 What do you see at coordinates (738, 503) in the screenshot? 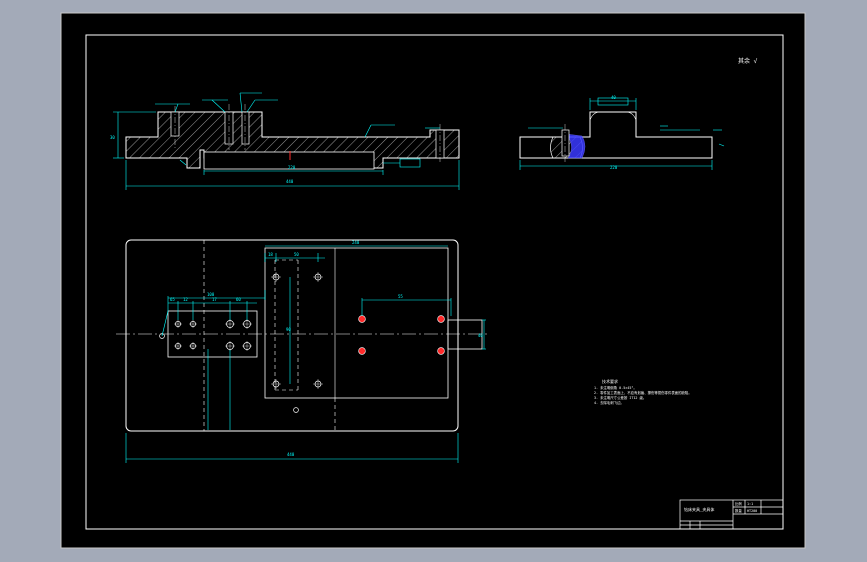
I see `title-block-scale-label: 比例` at bounding box center [738, 503].